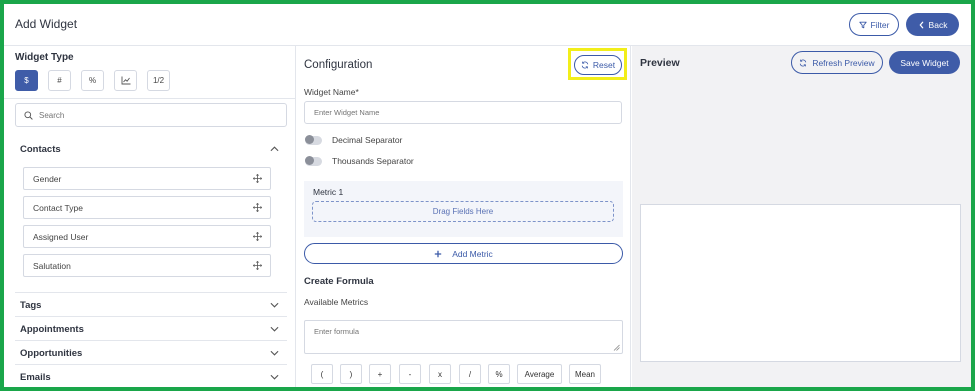 The width and height of the screenshot is (975, 391). I want to click on divider, so click(149, 98).